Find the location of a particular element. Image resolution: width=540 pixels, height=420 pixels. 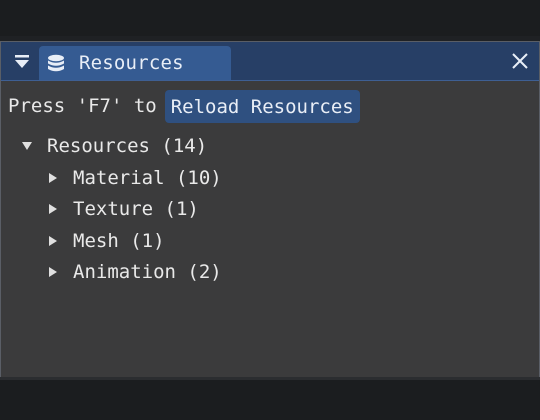

top-background is located at coordinates (270, 18).